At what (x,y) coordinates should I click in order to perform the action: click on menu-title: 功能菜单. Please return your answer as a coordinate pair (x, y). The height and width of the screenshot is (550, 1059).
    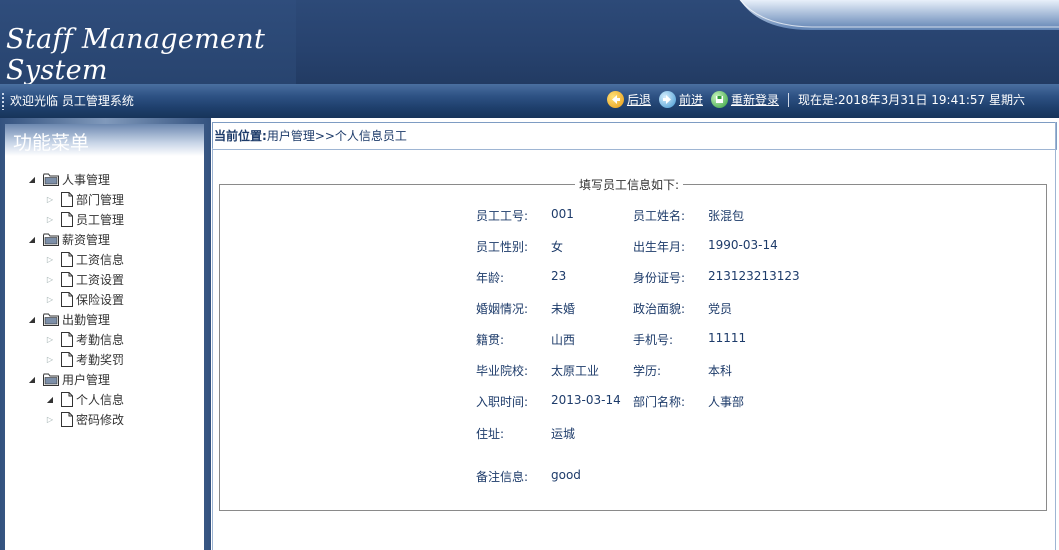
    Looking at the image, I should click on (51, 143).